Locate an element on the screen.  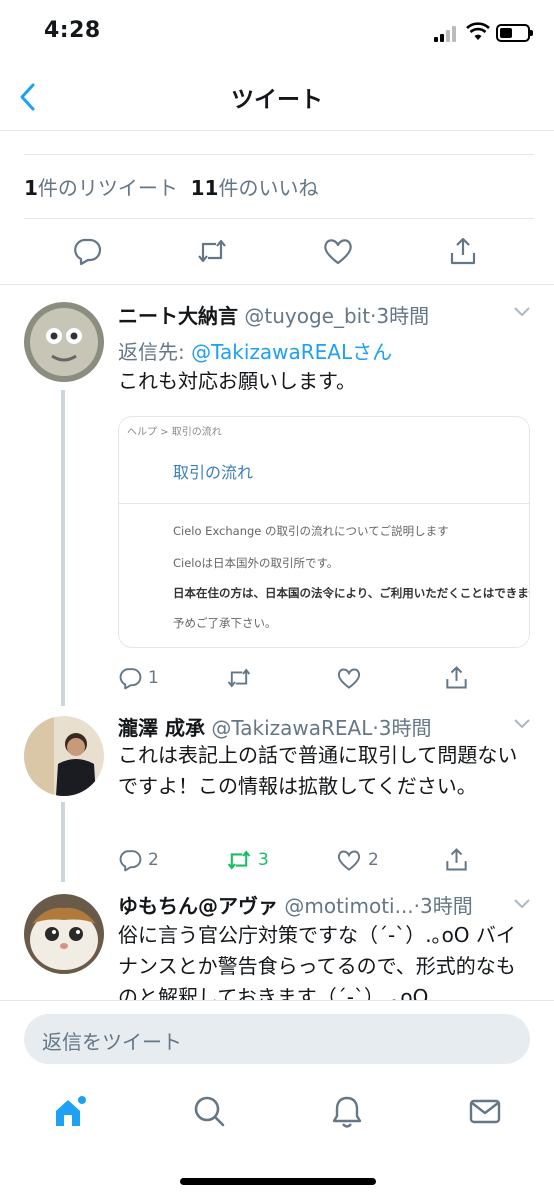
reply-header: ゆもちん@アヴァ @motimoti...·3時間 is located at coordinates (318, 904).